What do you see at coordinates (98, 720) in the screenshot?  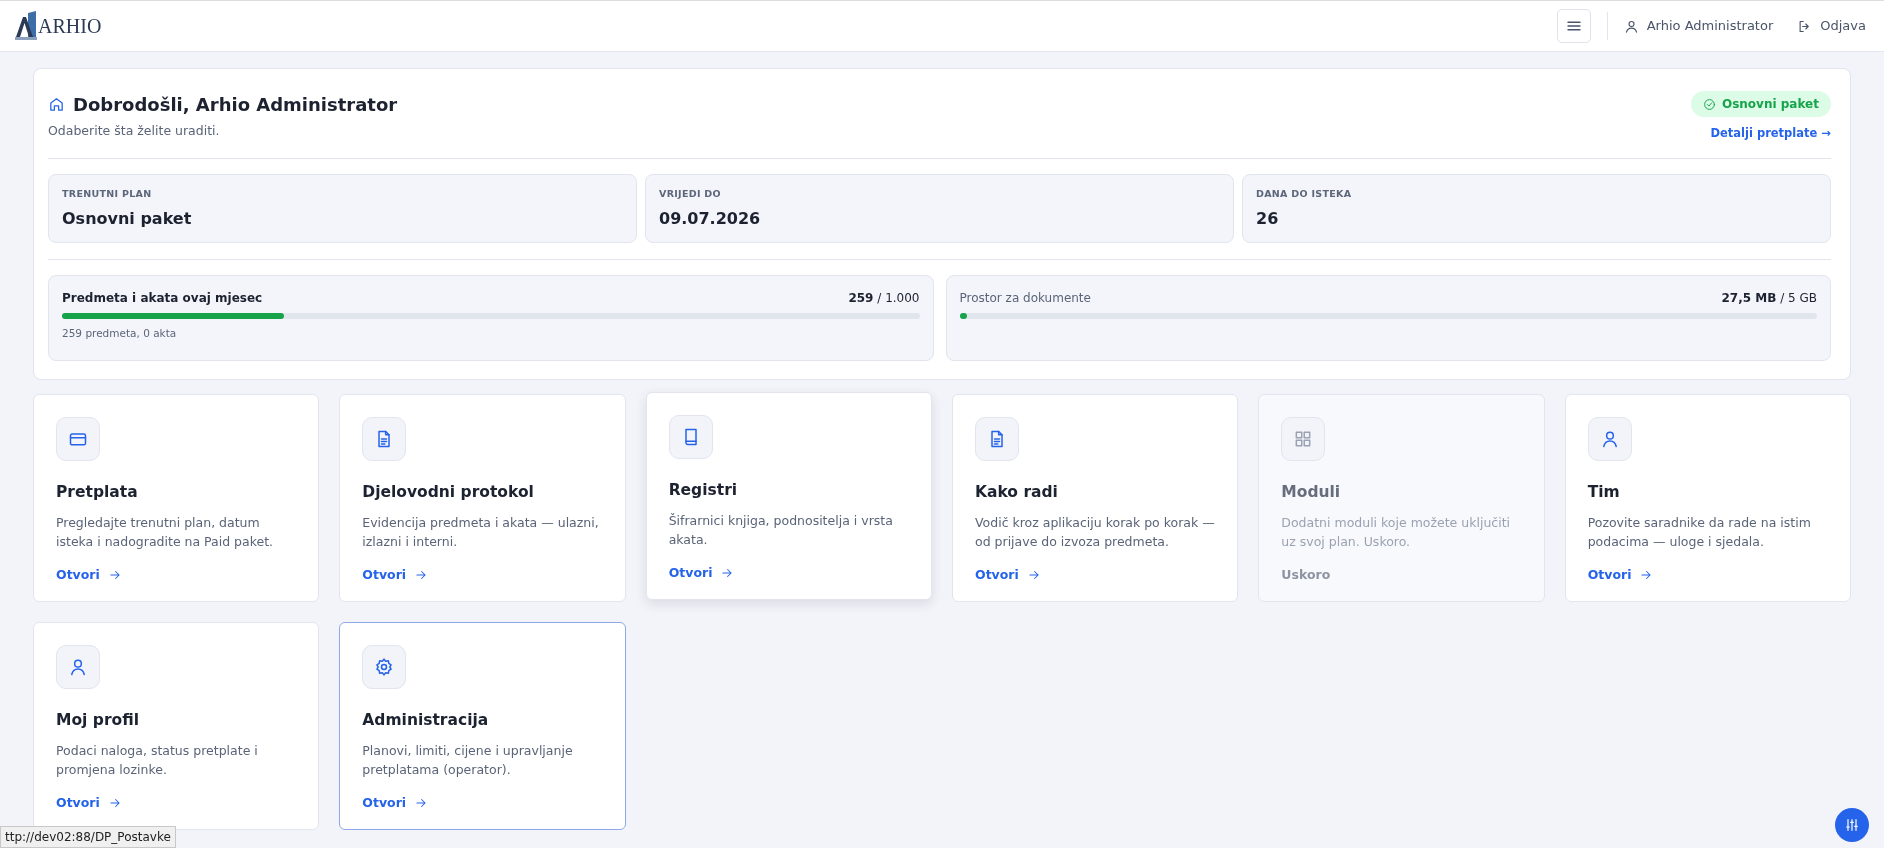 I see `card-title: Moj profil` at bounding box center [98, 720].